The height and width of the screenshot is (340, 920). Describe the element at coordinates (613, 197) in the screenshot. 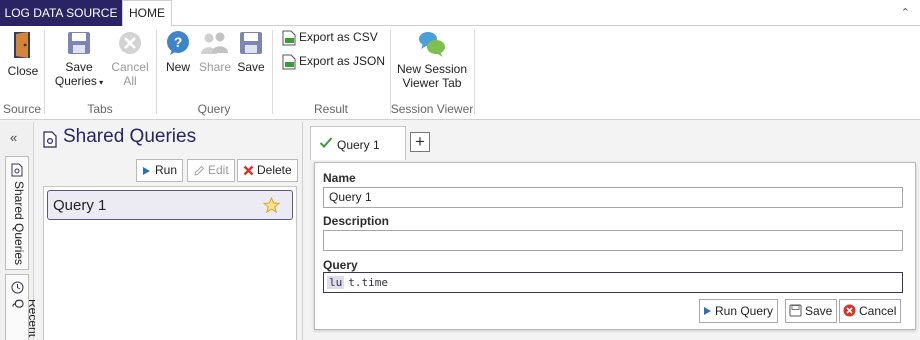

I see `name-field: Query 1` at that location.